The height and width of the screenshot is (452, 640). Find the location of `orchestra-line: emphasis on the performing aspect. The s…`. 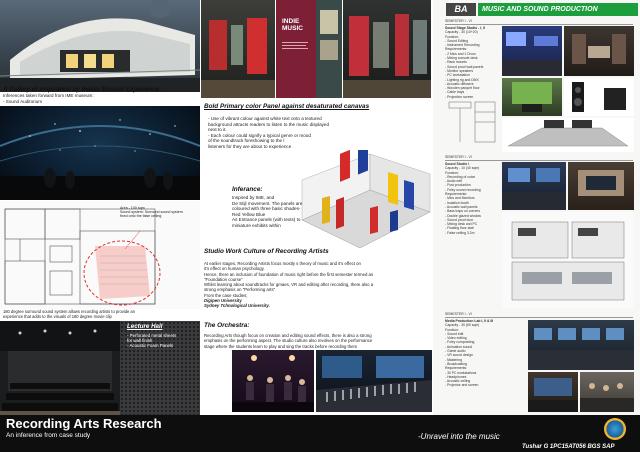

orchestra-line: emphasis on the performing aspect. The s… is located at coordinates (288, 341).